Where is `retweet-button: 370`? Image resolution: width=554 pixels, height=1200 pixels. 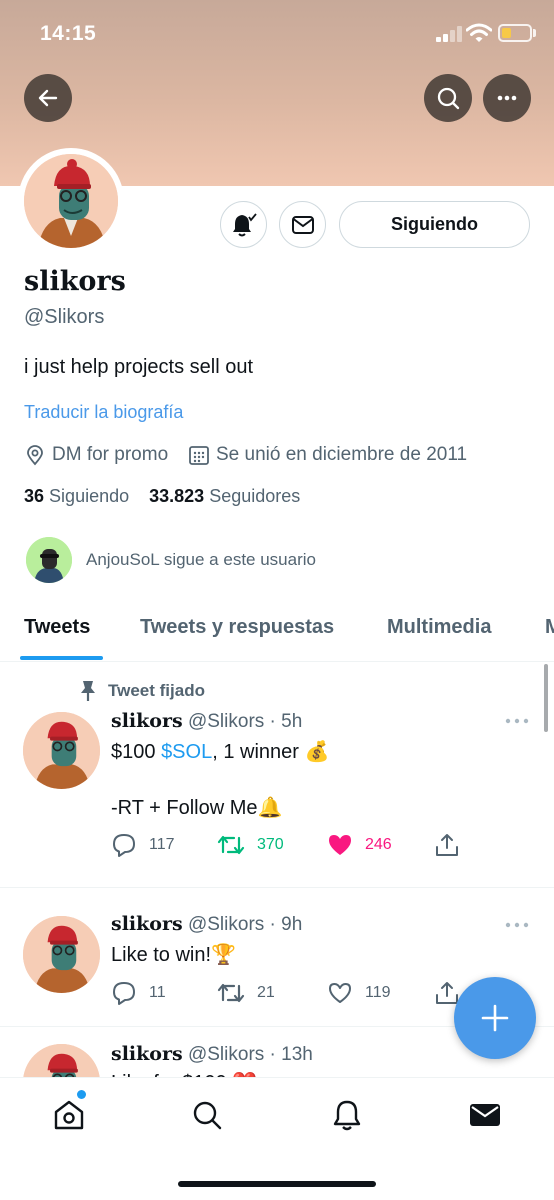 retweet-button: 370 is located at coordinates (250, 845).